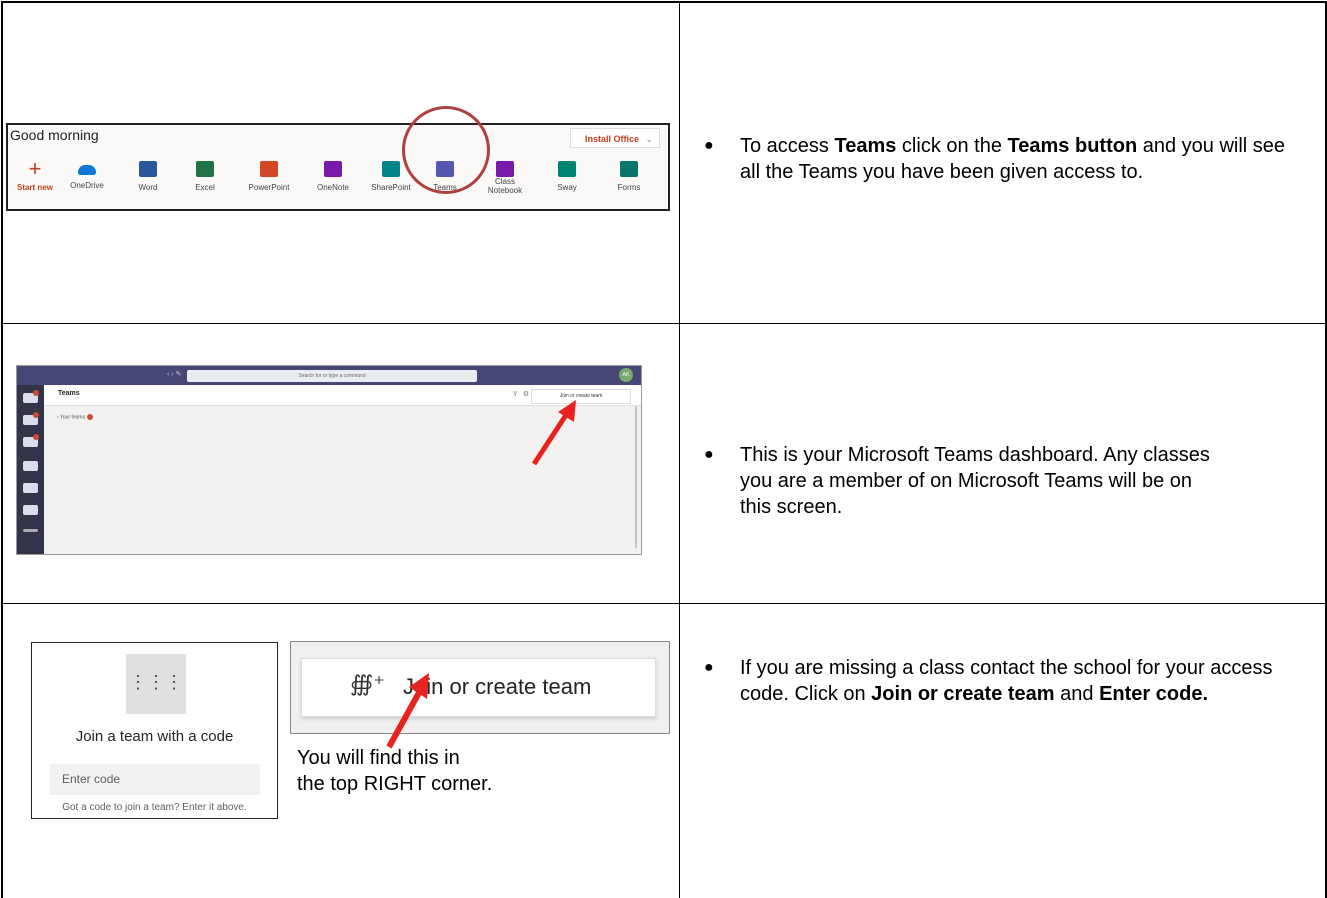  Describe the element at coordinates (505, 169) in the screenshot. I see `class-notebook-icon` at that location.